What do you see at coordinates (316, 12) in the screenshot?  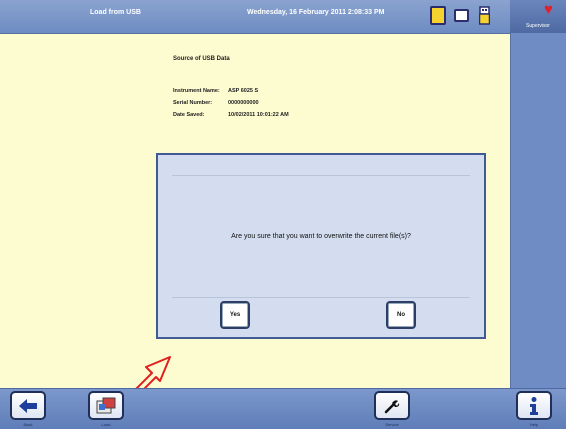 I see `date-time: Wednesday, 16 February 2011 2:08:33 PM` at bounding box center [316, 12].